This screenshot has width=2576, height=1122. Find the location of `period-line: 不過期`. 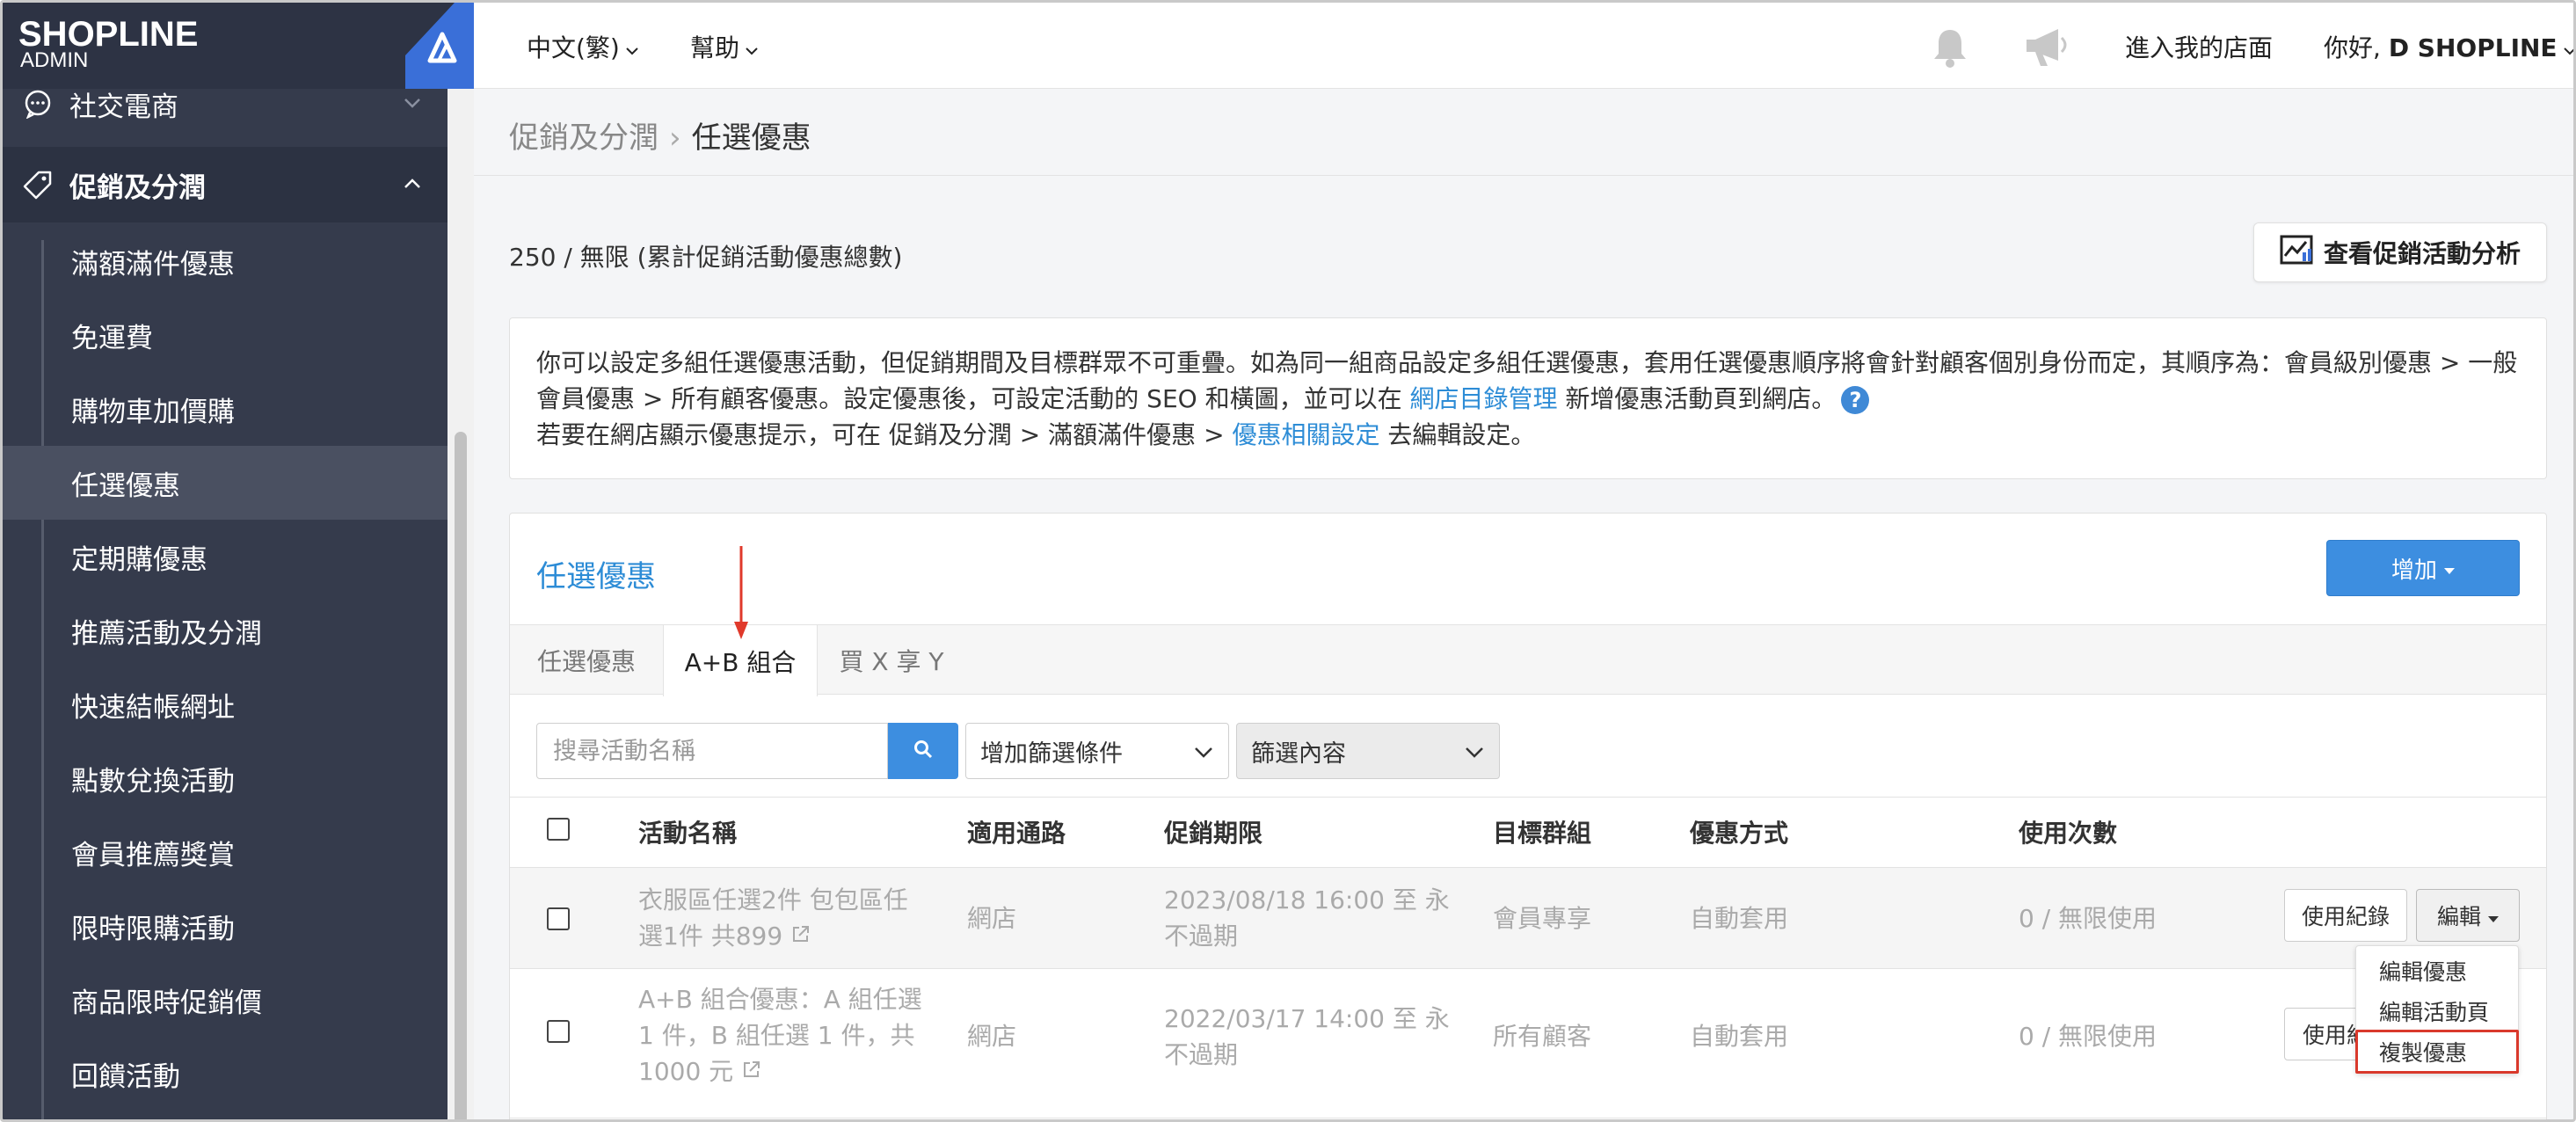

period-line: 不過期 is located at coordinates (1201, 1054).